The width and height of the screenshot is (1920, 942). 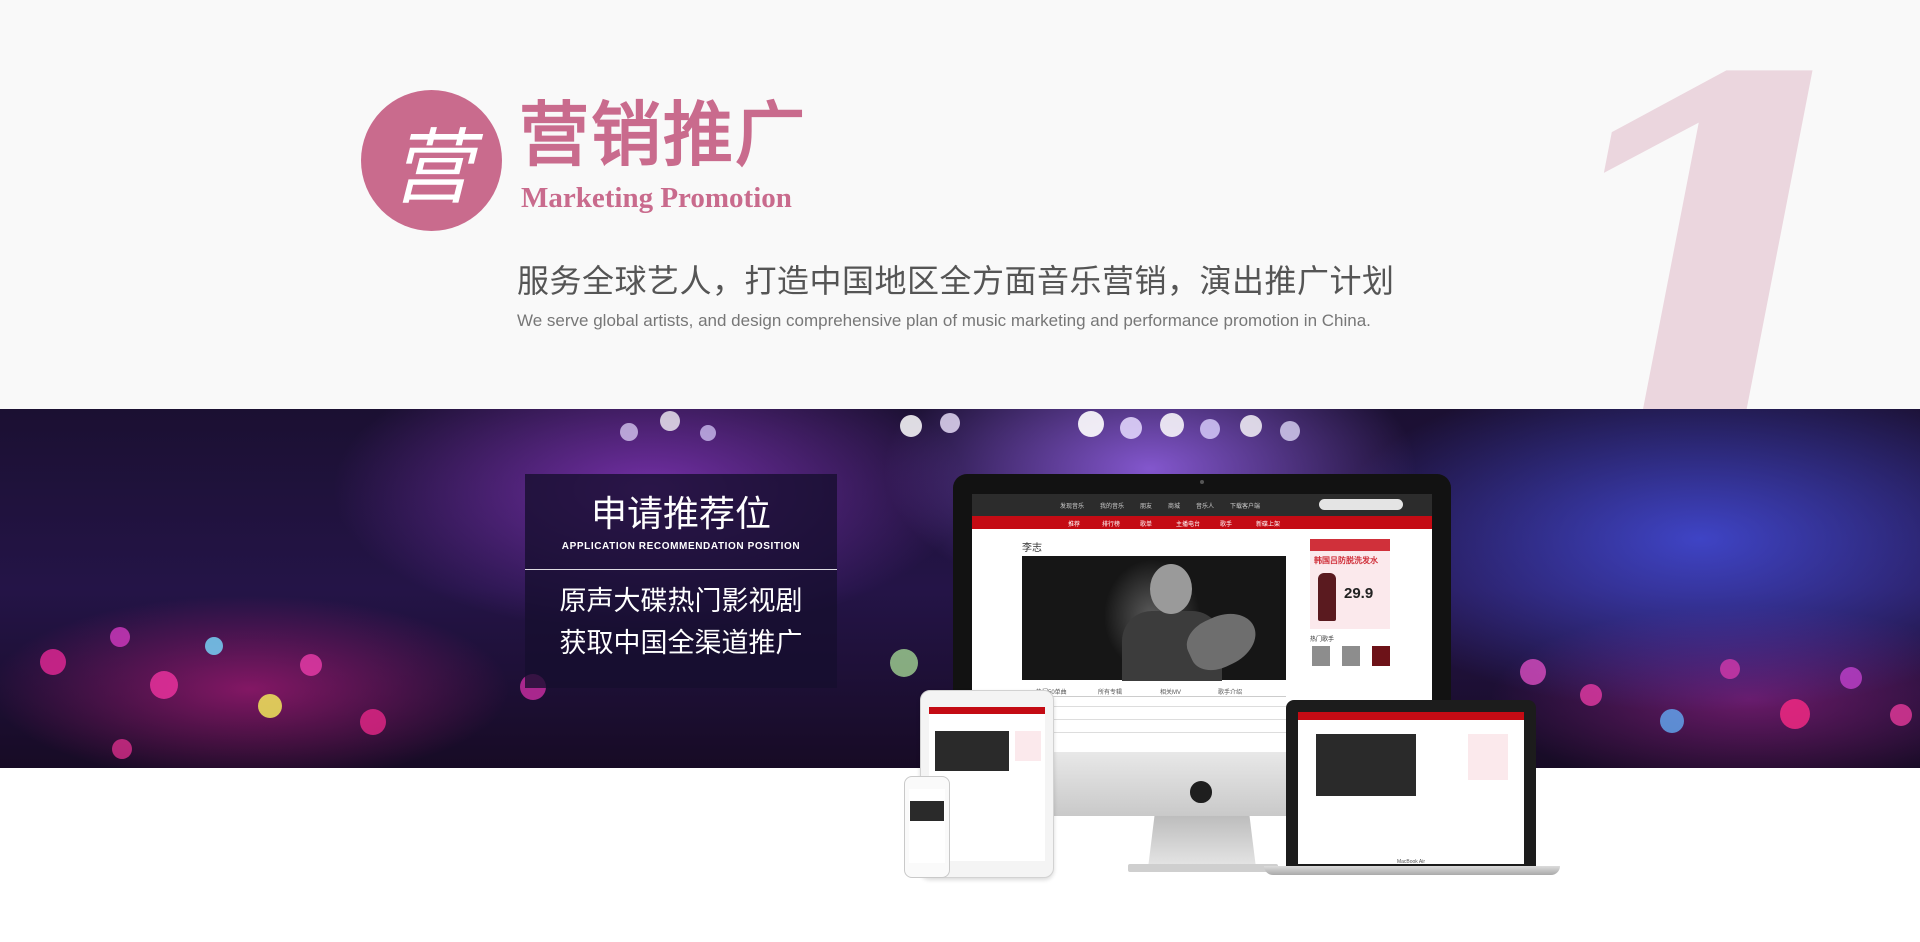 I want to click on iphone, so click(x=927, y=827).